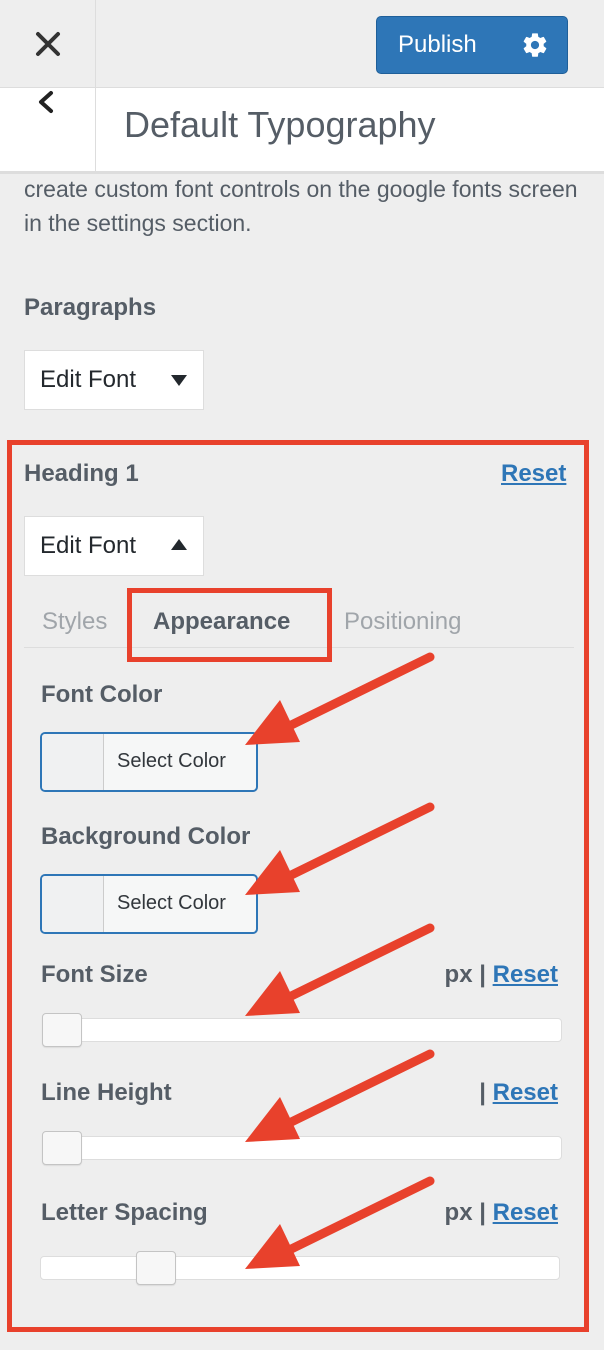  Describe the element at coordinates (352, 845) in the screenshot. I see `arrow-background-color` at that location.